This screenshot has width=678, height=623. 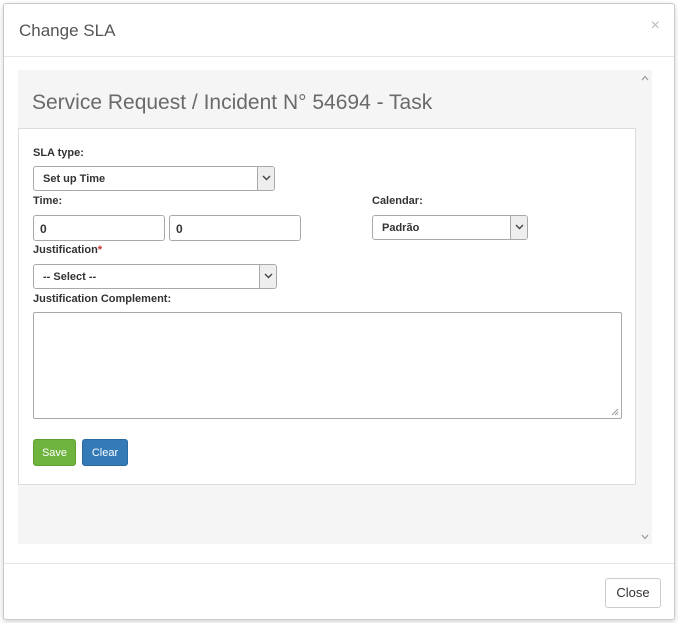 I want to click on scroll-up-icon, so click(x=645, y=78).